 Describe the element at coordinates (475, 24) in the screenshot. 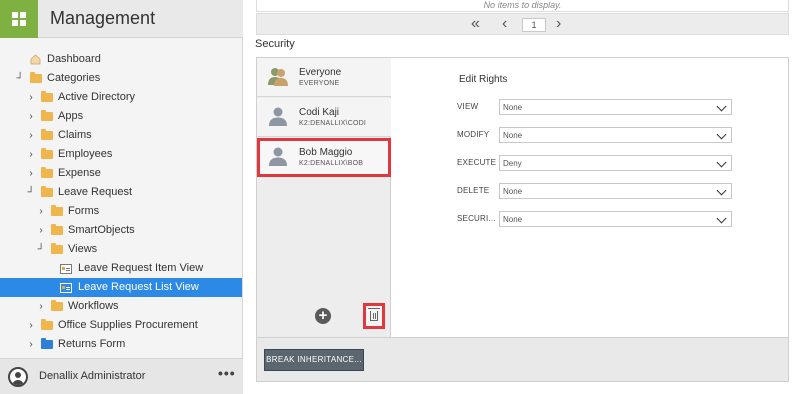

I see `first-page-icon: «` at that location.